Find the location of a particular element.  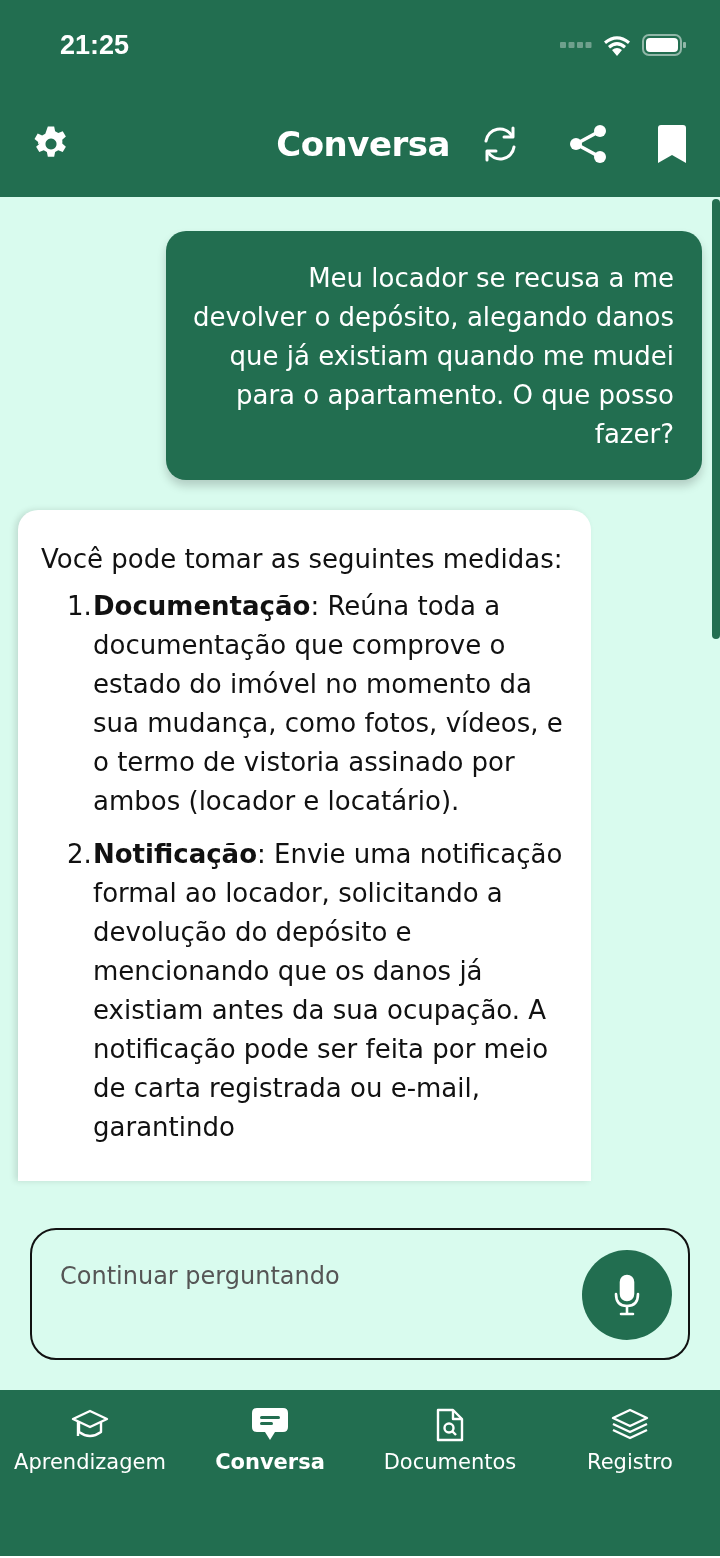

nav-tab: Documentos is located at coordinates (450, 1440).